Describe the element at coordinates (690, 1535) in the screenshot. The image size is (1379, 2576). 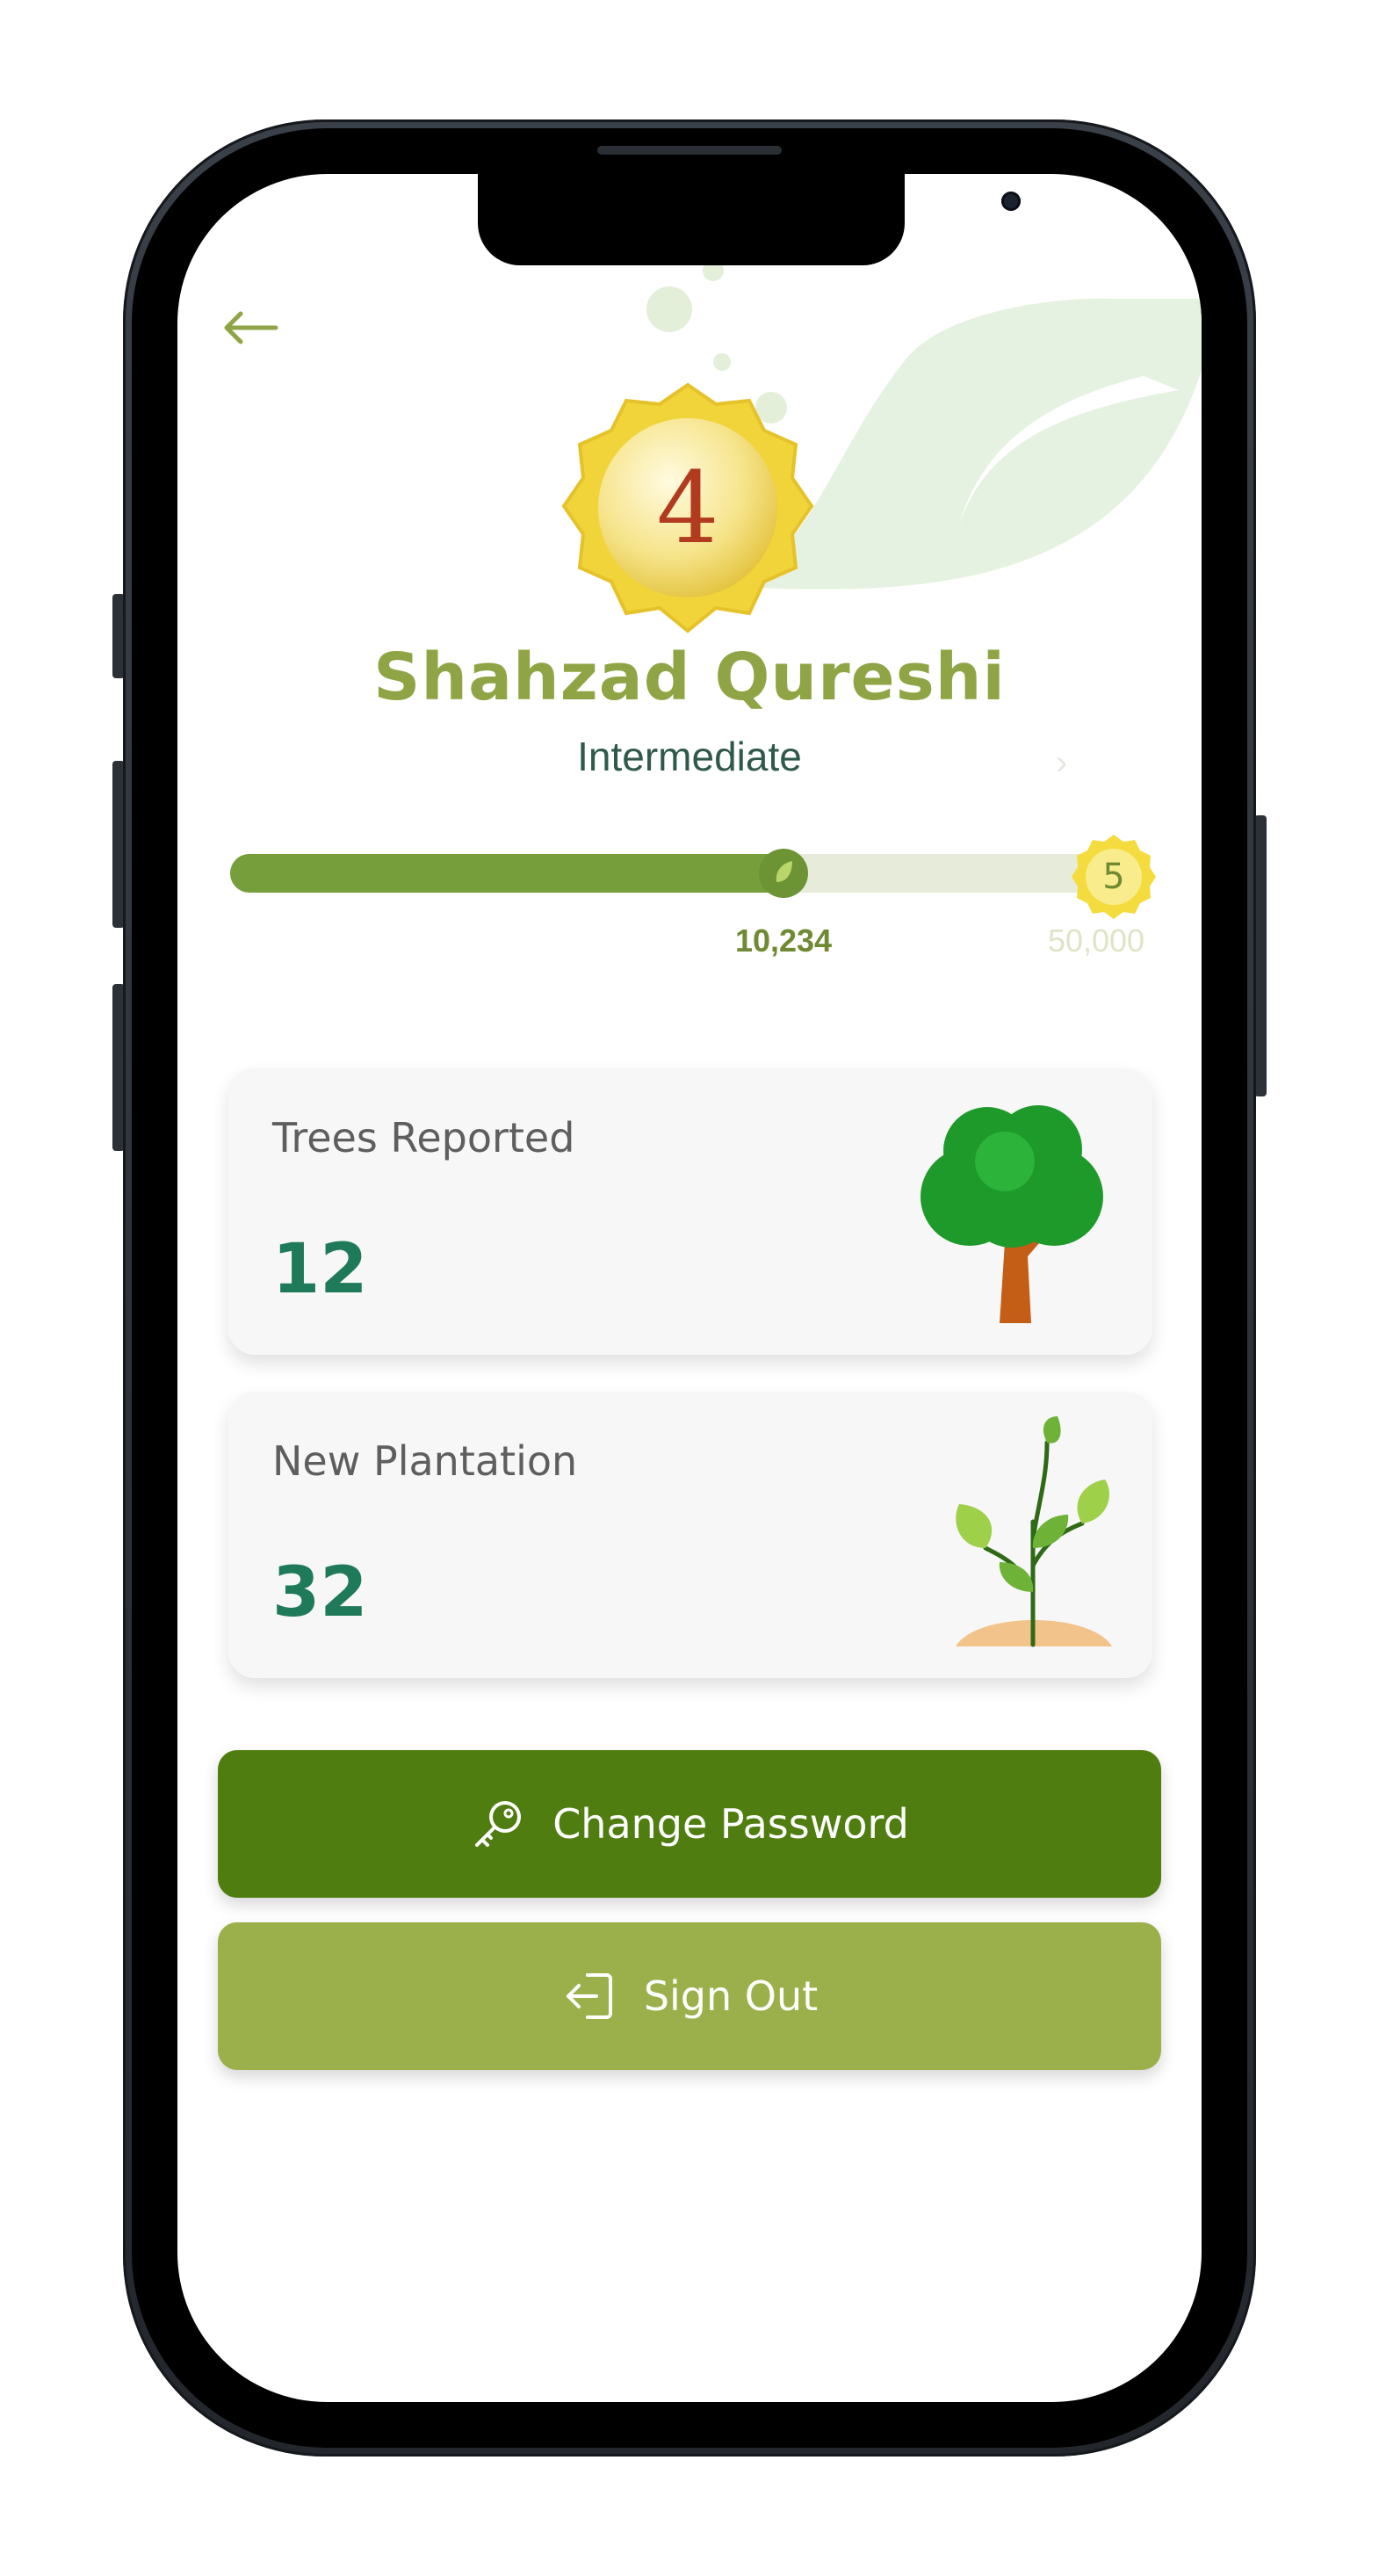
I see `stat-card-new-plantation: New Plantation 32` at that location.